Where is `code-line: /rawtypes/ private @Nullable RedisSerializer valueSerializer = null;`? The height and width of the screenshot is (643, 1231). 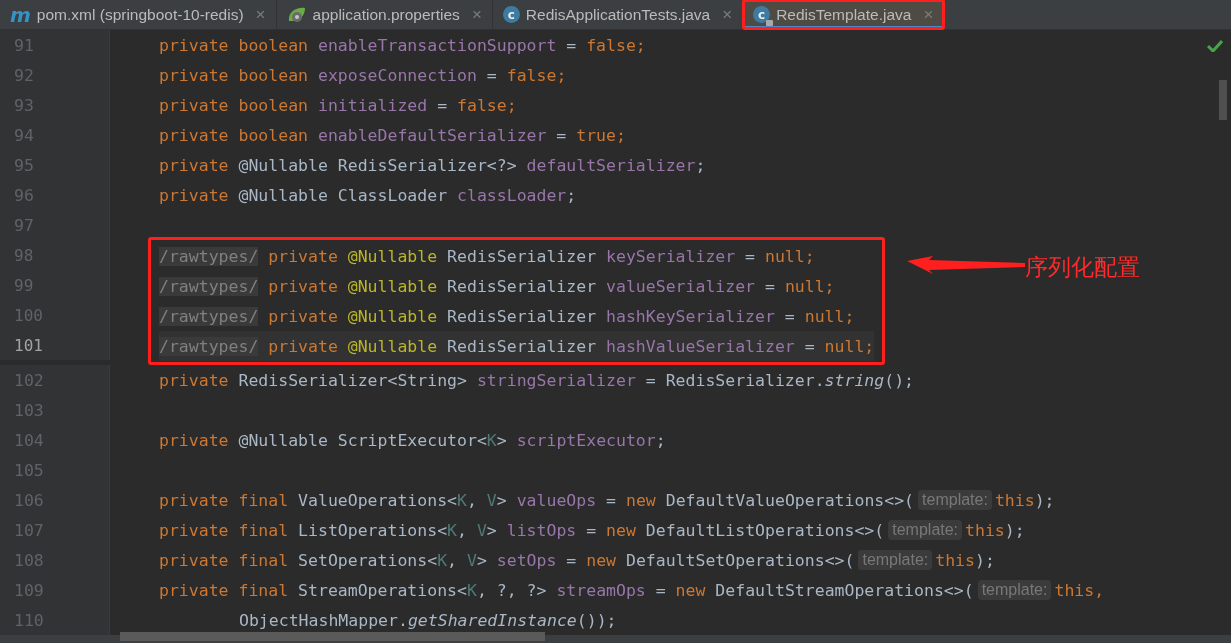
code-line: /rawtypes/ private @Nullable RedisSerializer valueSerializer = null; is located at coordinates (497, 286).